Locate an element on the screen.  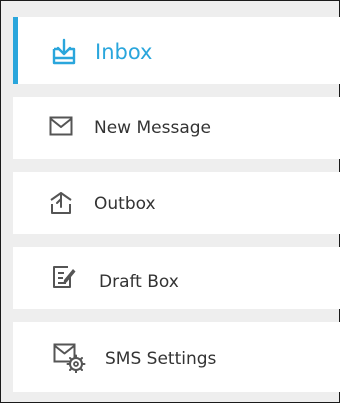
envelope-icon is located at coordinates (61, 126).